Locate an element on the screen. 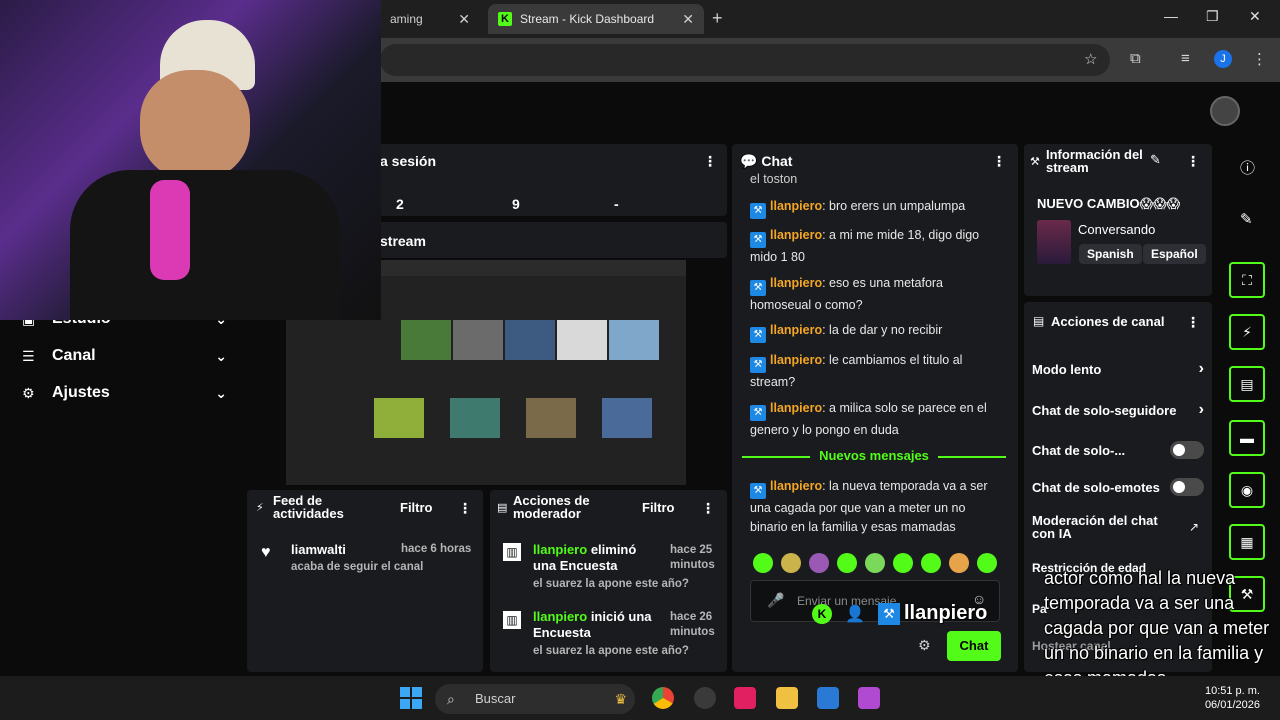 This screenshot has height=720, width=1280. tab-gaming: aming ✕ is located at coordinates (430, 19).